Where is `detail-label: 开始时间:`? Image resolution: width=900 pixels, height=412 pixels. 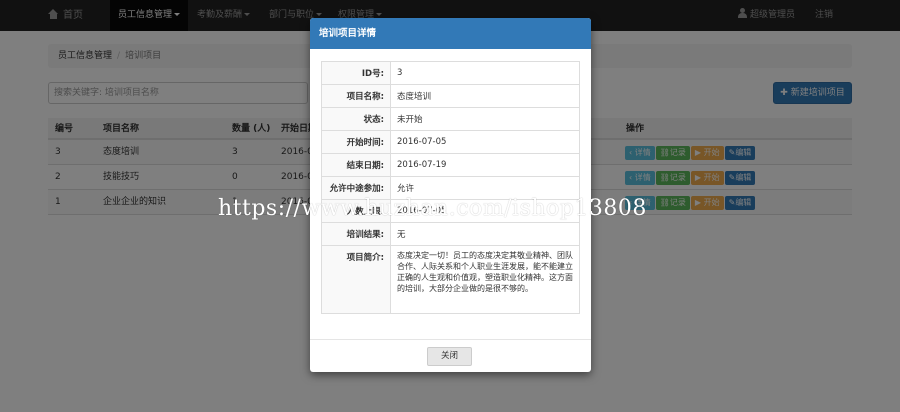
detail-label: 开始时间: is located at coordinates (356, 142).